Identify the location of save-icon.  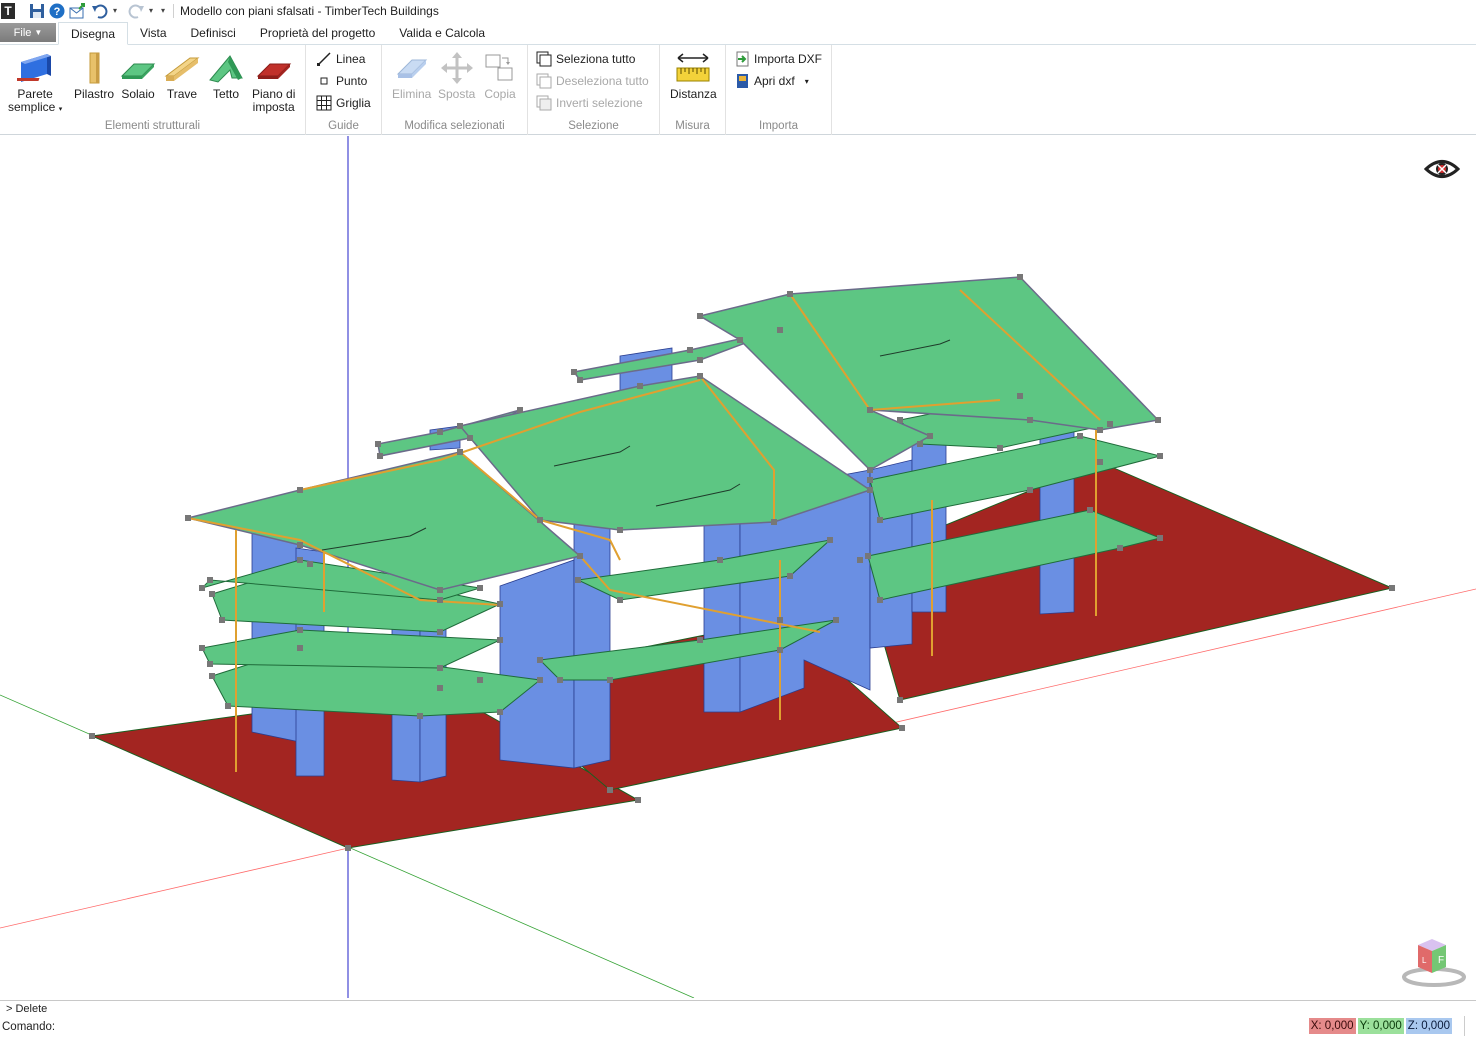
(37, 11).